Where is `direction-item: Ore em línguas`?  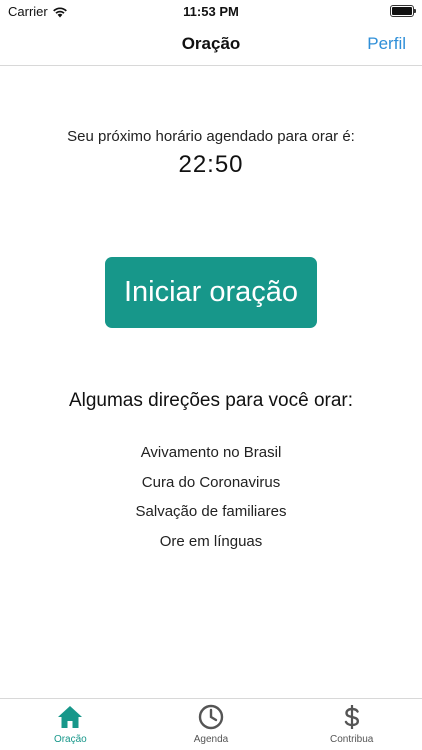 direction-item: Ore em línguas is located at coordinates (211, 541).